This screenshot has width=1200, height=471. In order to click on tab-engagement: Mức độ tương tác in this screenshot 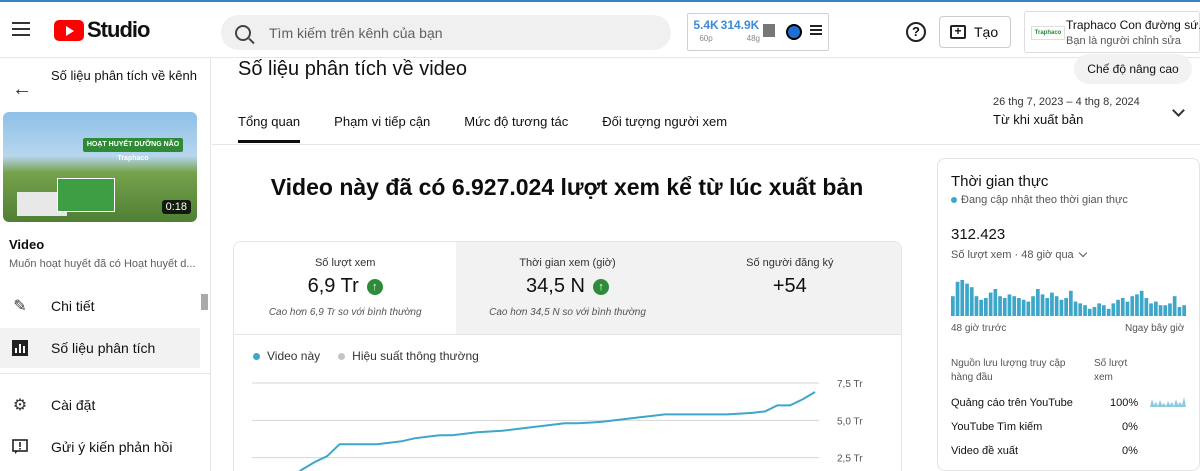, I will do `click(516, 128)`.